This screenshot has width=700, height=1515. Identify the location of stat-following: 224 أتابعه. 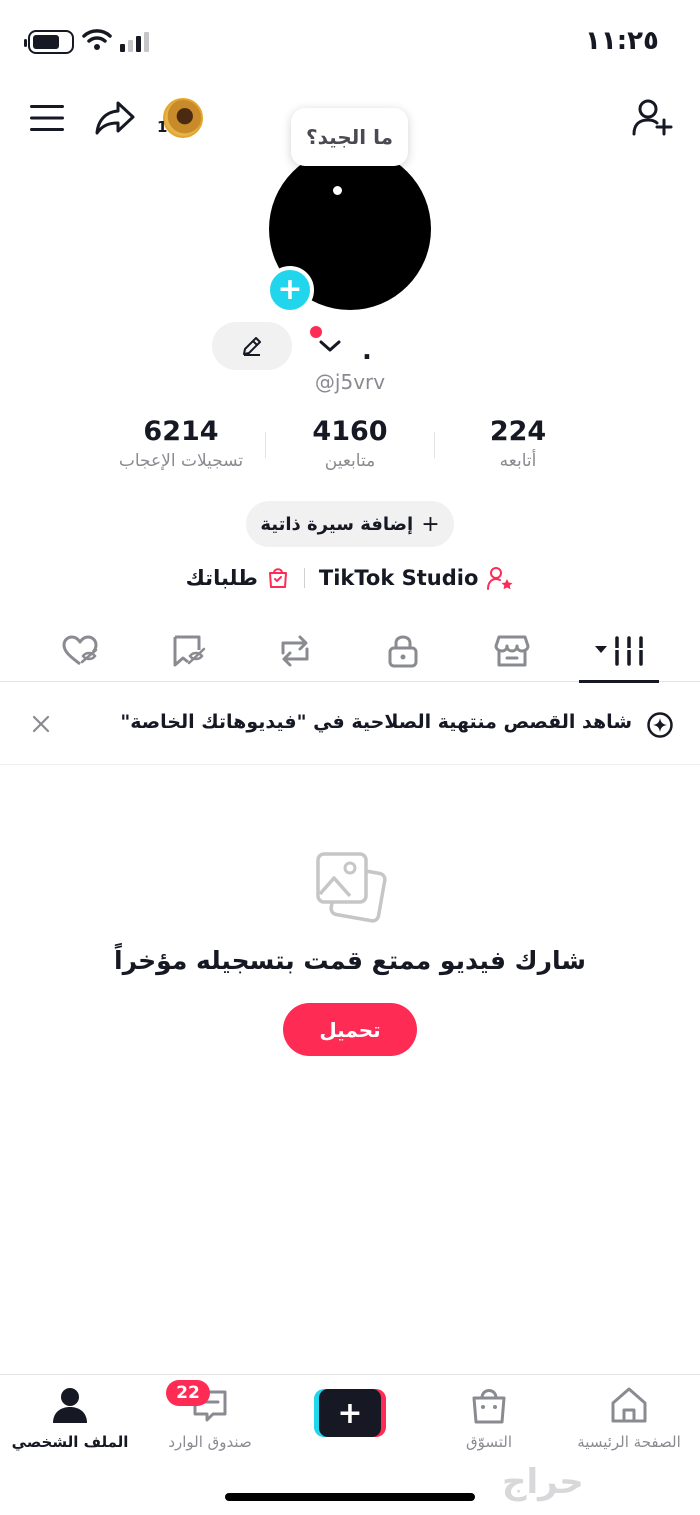
(518, 443).